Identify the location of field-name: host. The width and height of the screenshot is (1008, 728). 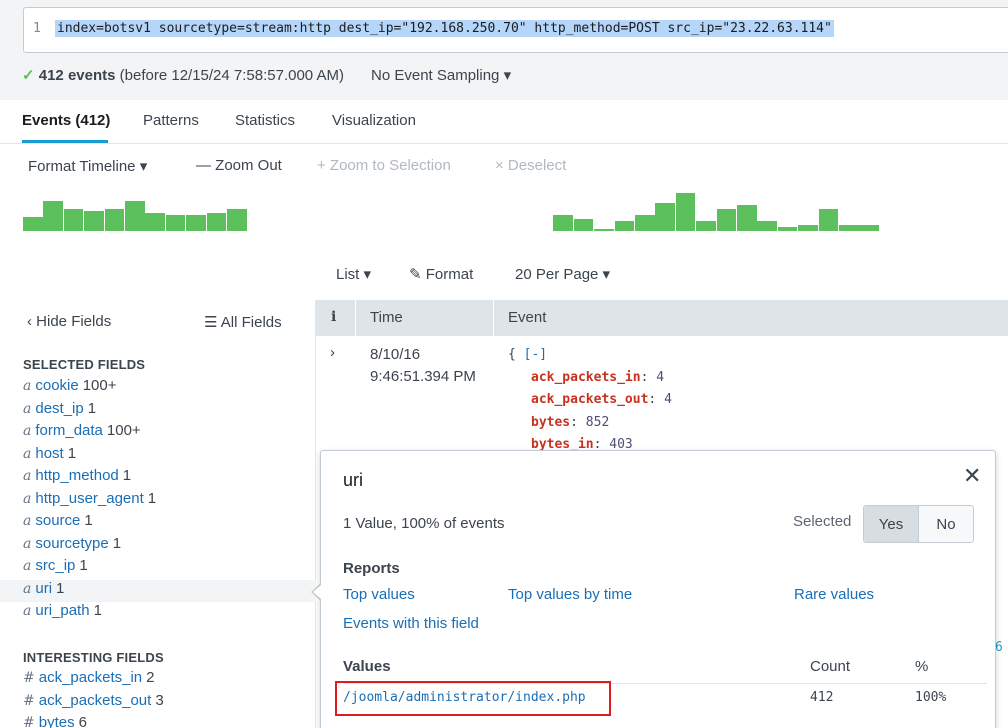
(49, 453).